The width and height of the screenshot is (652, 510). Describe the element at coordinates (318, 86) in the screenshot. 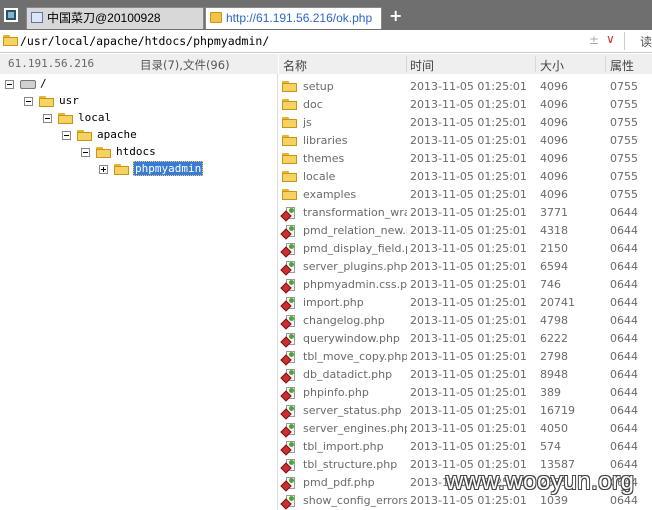

I see `file-name: setup` at that location.